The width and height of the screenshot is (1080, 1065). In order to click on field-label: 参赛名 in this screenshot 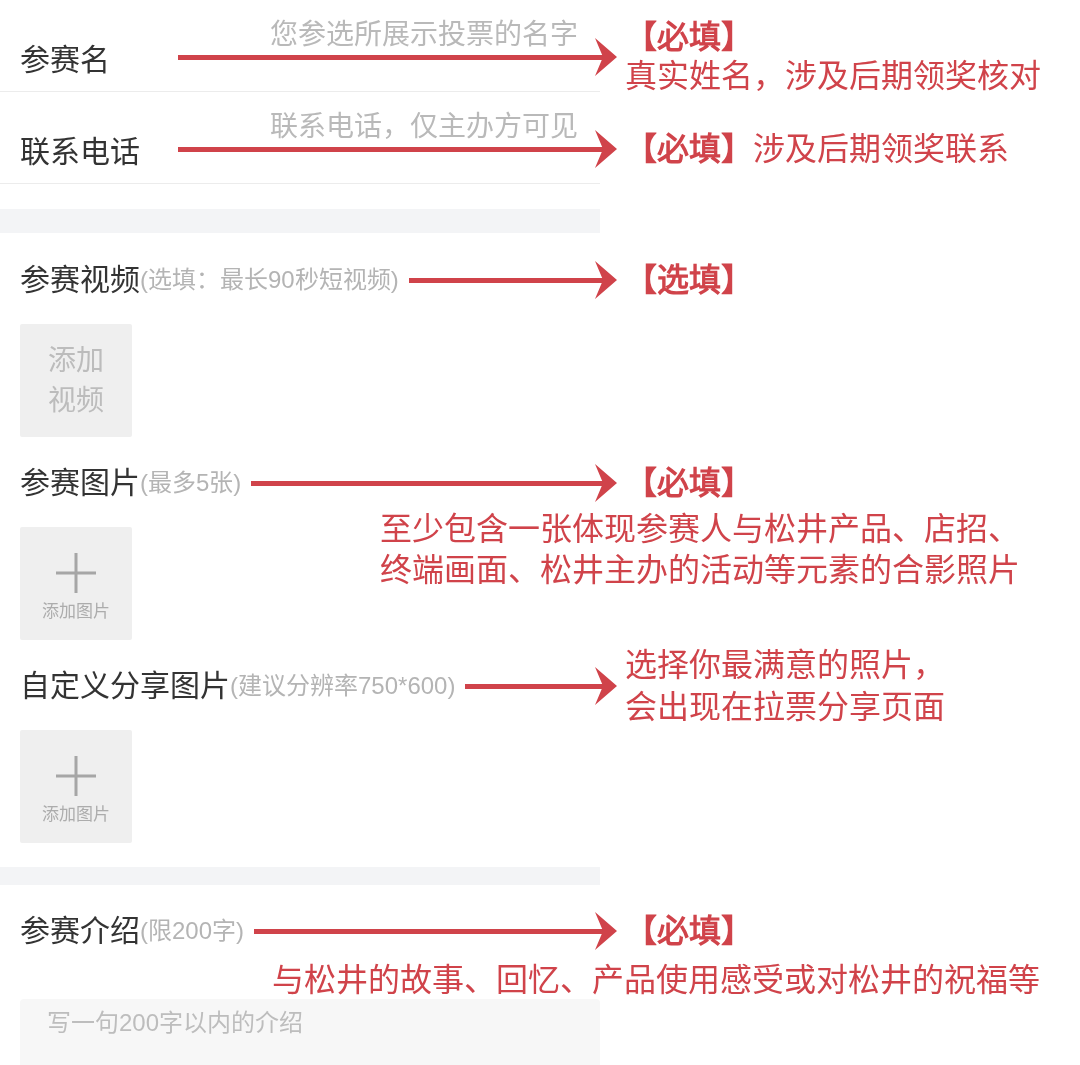, I will do `click(65, 60)`.